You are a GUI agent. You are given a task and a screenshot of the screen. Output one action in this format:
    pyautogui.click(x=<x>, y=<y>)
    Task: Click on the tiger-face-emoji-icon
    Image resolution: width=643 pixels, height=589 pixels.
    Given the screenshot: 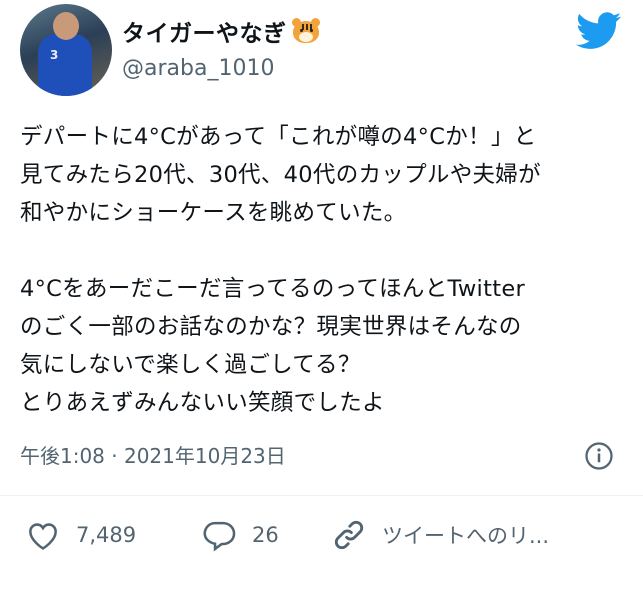 What is the action you would take?
    pyautogui.click(x=306, y=31)
    